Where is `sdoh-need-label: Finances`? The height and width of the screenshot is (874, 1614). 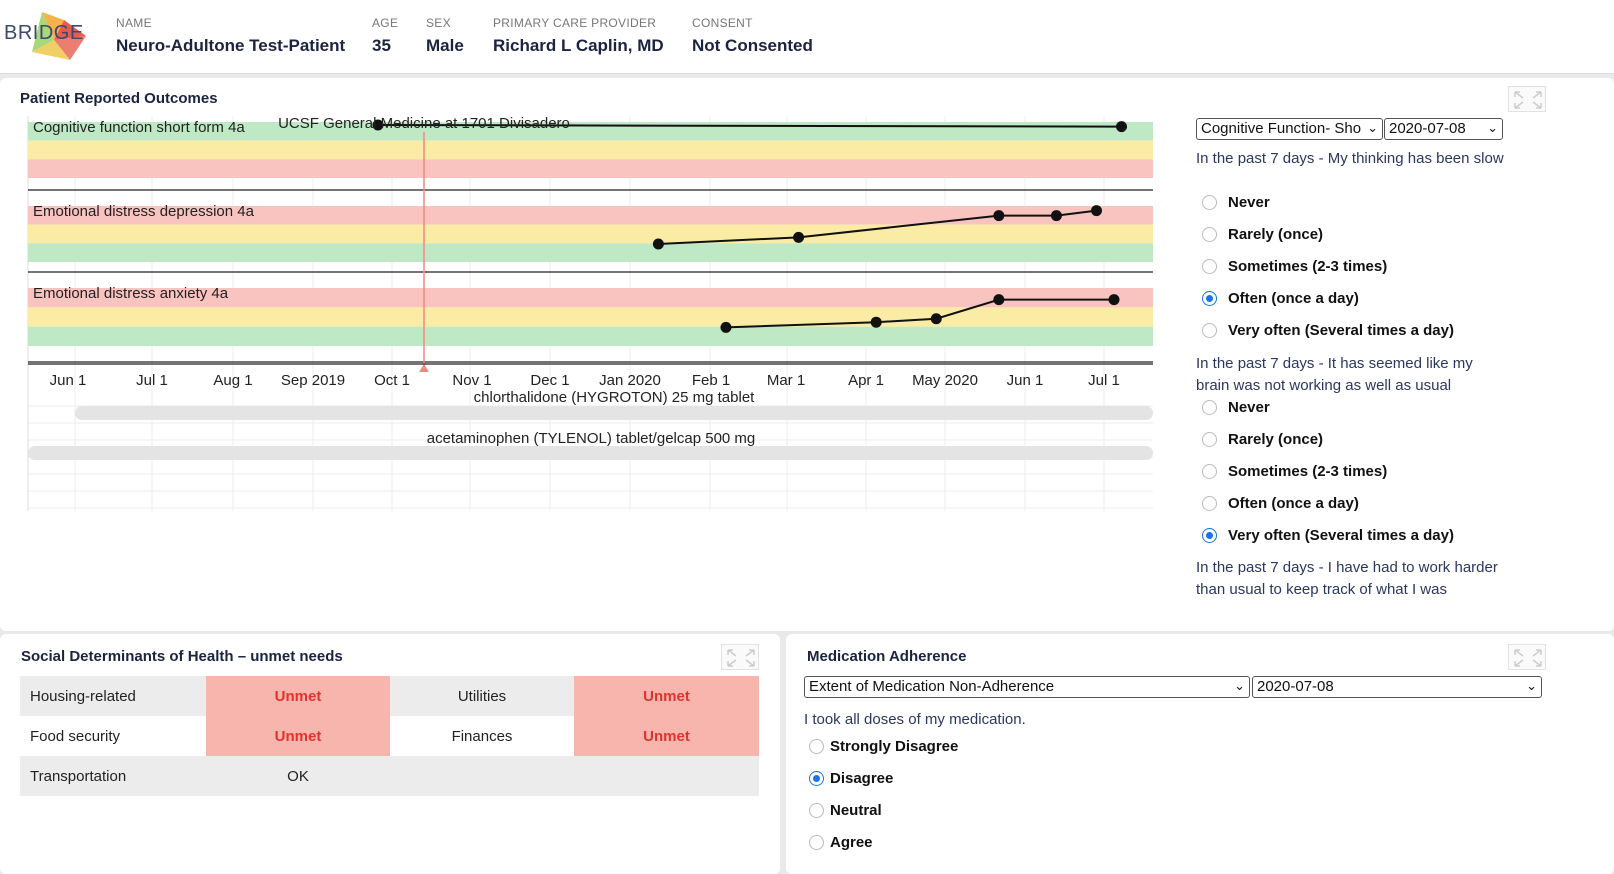 sdoh-need-label: Finances is located at coordinates (482, 736).